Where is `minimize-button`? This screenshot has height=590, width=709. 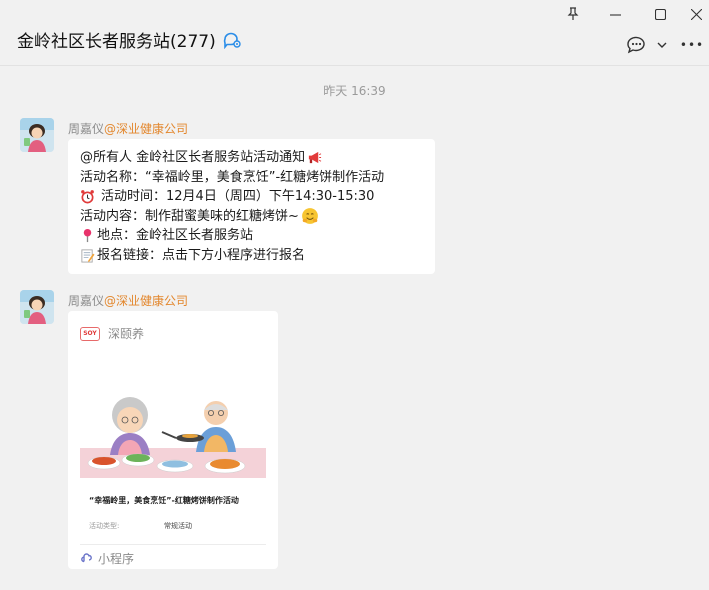
minimize-button is located at coordinates (615, 14).